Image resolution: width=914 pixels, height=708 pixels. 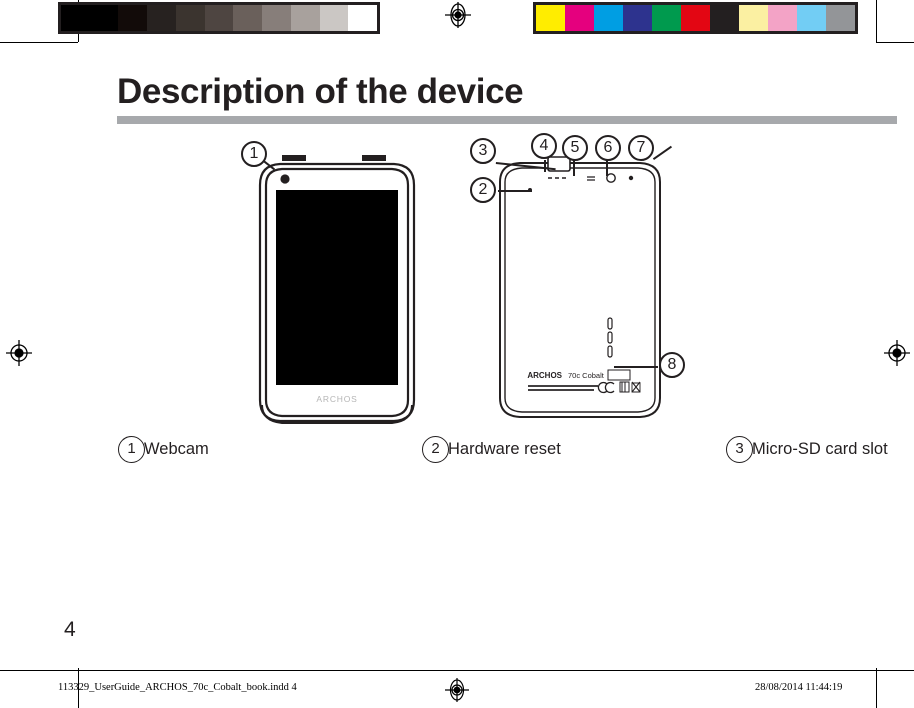 What do you see at coordinates (739, 449) in the screenshot?
I see `legend-number-3: 3` at bounding box center [739, 449].